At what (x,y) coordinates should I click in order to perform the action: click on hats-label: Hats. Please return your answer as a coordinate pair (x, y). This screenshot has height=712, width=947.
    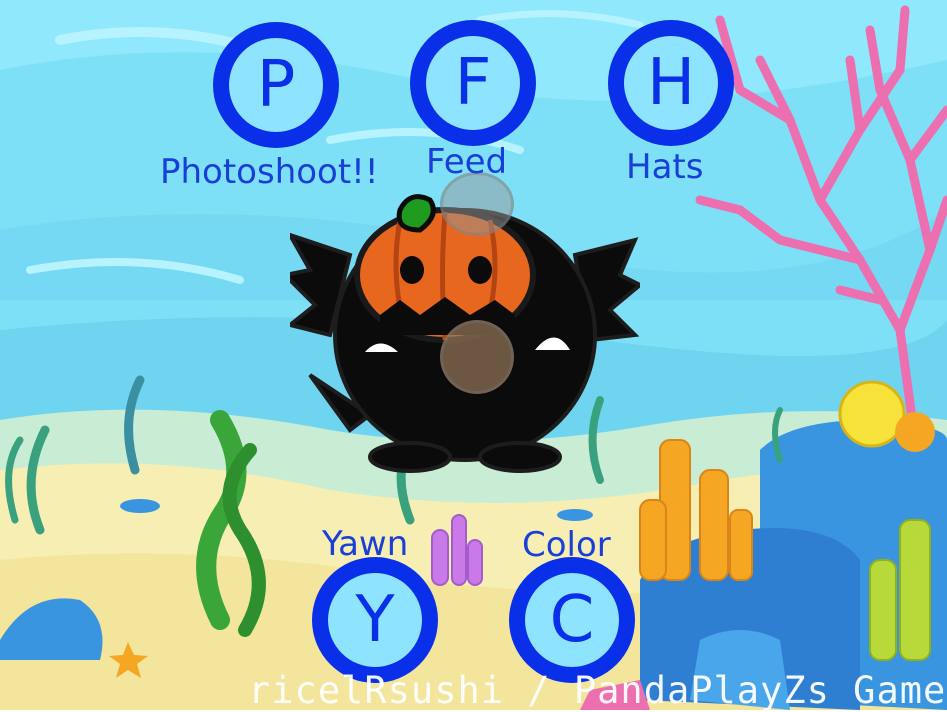
    Looking at the image, I should click on (665, 167).